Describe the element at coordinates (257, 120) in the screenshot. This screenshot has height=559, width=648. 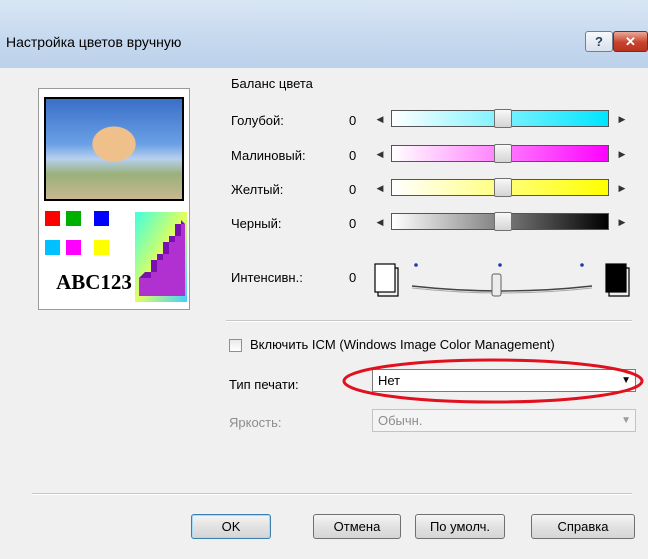
I see `cyan-label: Голубой:` at that location.